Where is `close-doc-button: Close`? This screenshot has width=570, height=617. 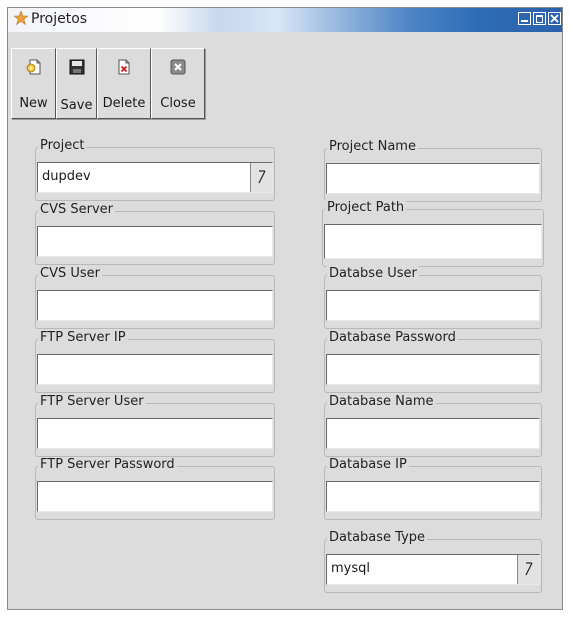
close-doc-button: Close is located at coordinates (178, 83).